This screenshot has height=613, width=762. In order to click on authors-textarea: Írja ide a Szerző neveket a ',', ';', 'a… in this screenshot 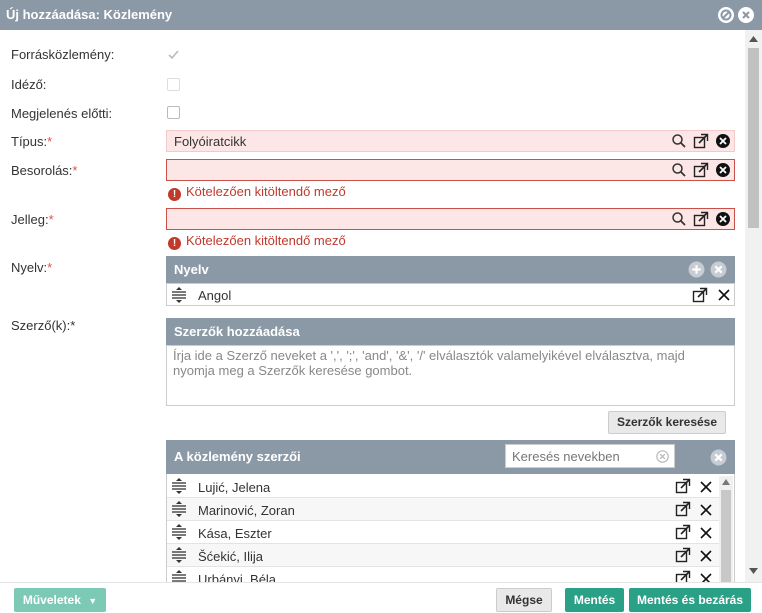, I will do `click(450, 375)`.